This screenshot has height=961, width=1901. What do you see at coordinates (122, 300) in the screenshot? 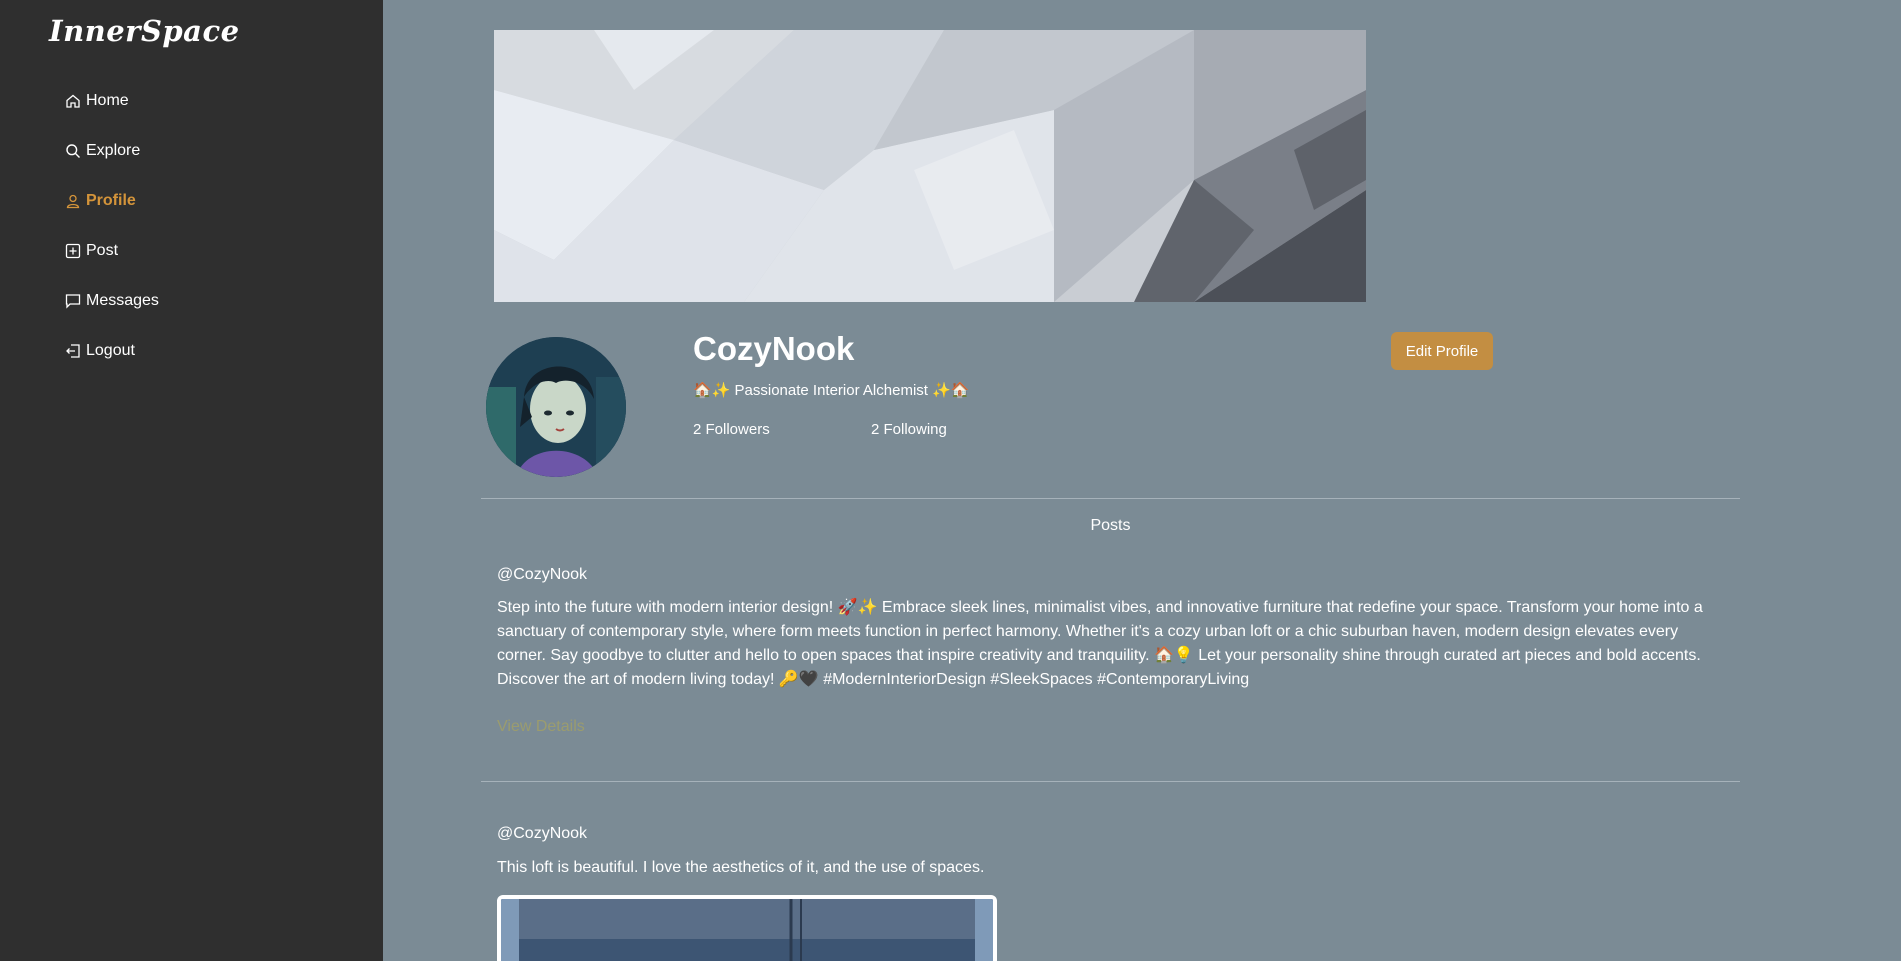
I see `sidebar-item-label: Messages` at bounding box center [122, 300].